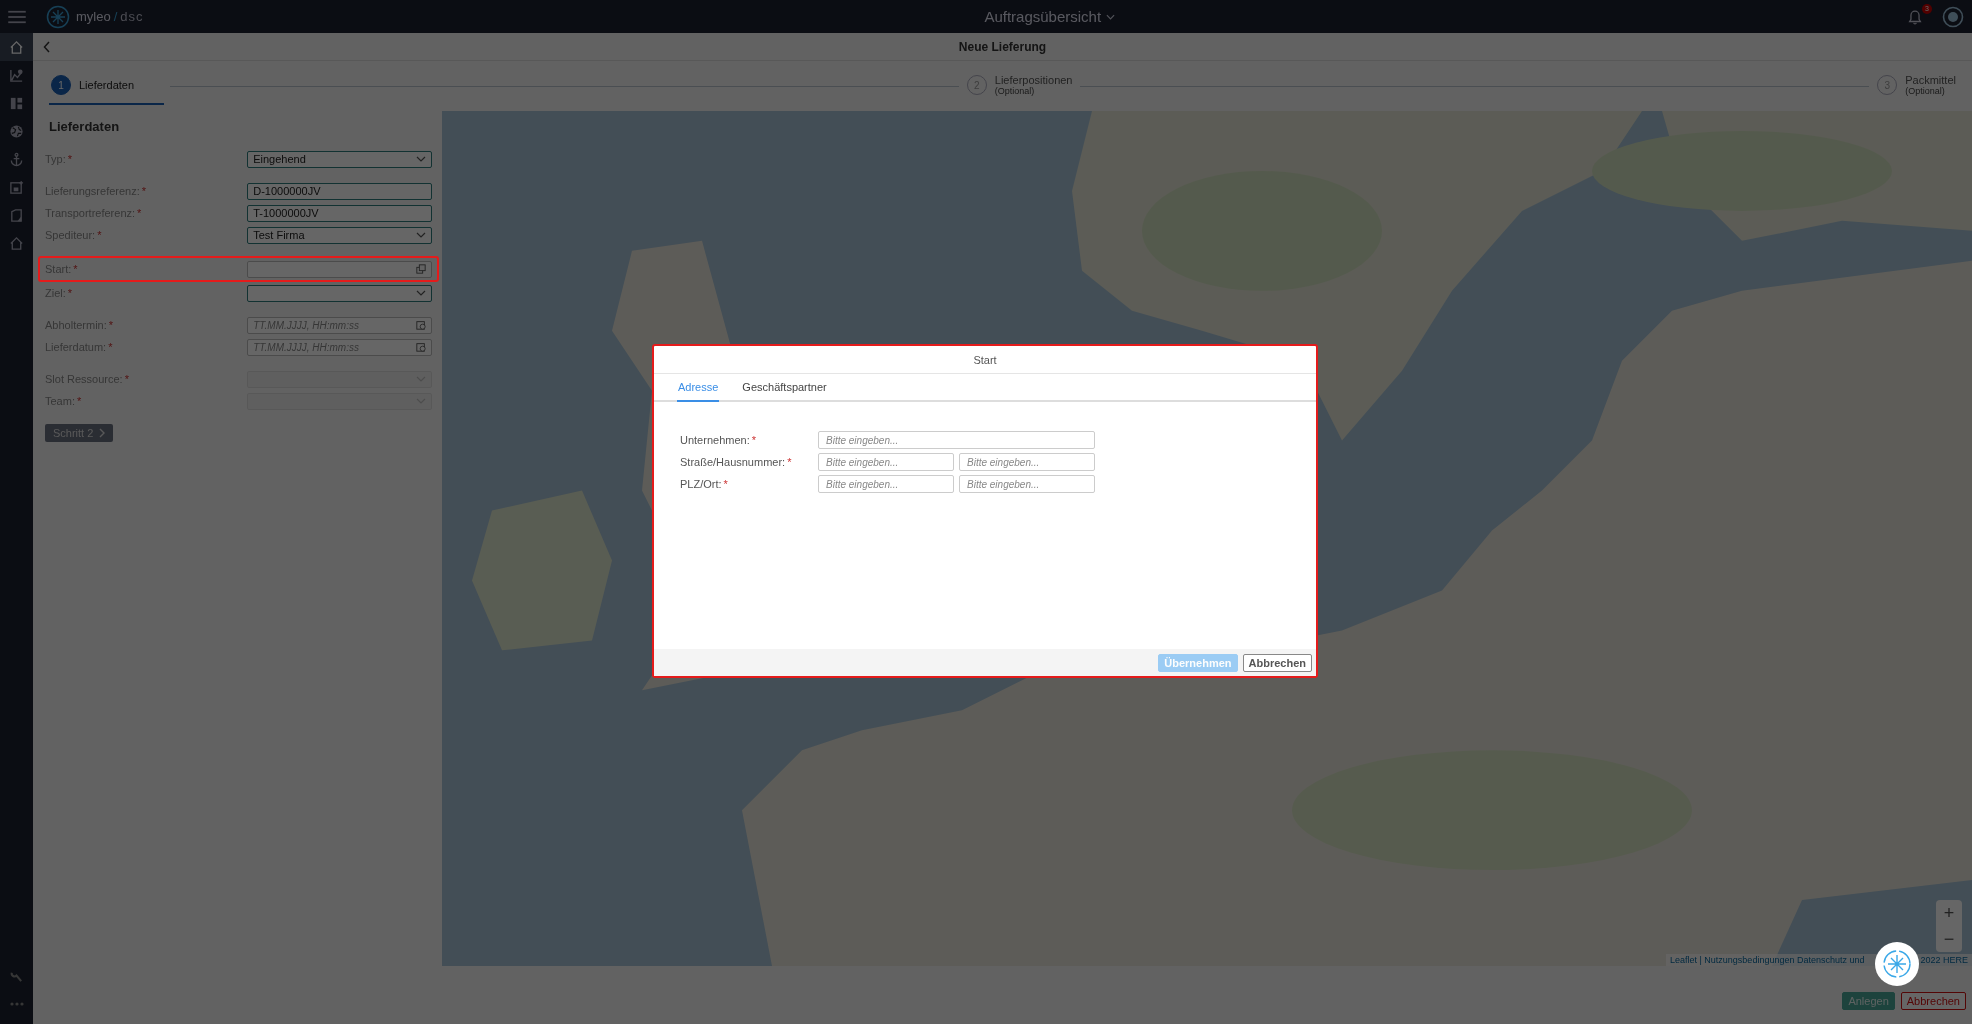 The width and height of the screenshot is (1972, 1024). What do you see at coordinates (85, 126) in the screenshot?
I see `section-title: Lieferdaten` at bounding box center [85, 126].